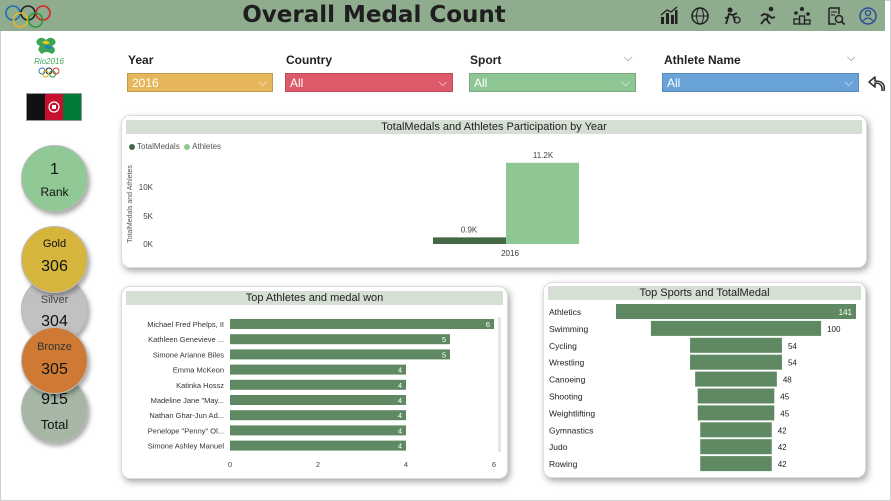 This screenshot has width=891, height=501. Describe the element at coordinates (836, 16) in the screenshot. I see `search-report-icon` at that location.